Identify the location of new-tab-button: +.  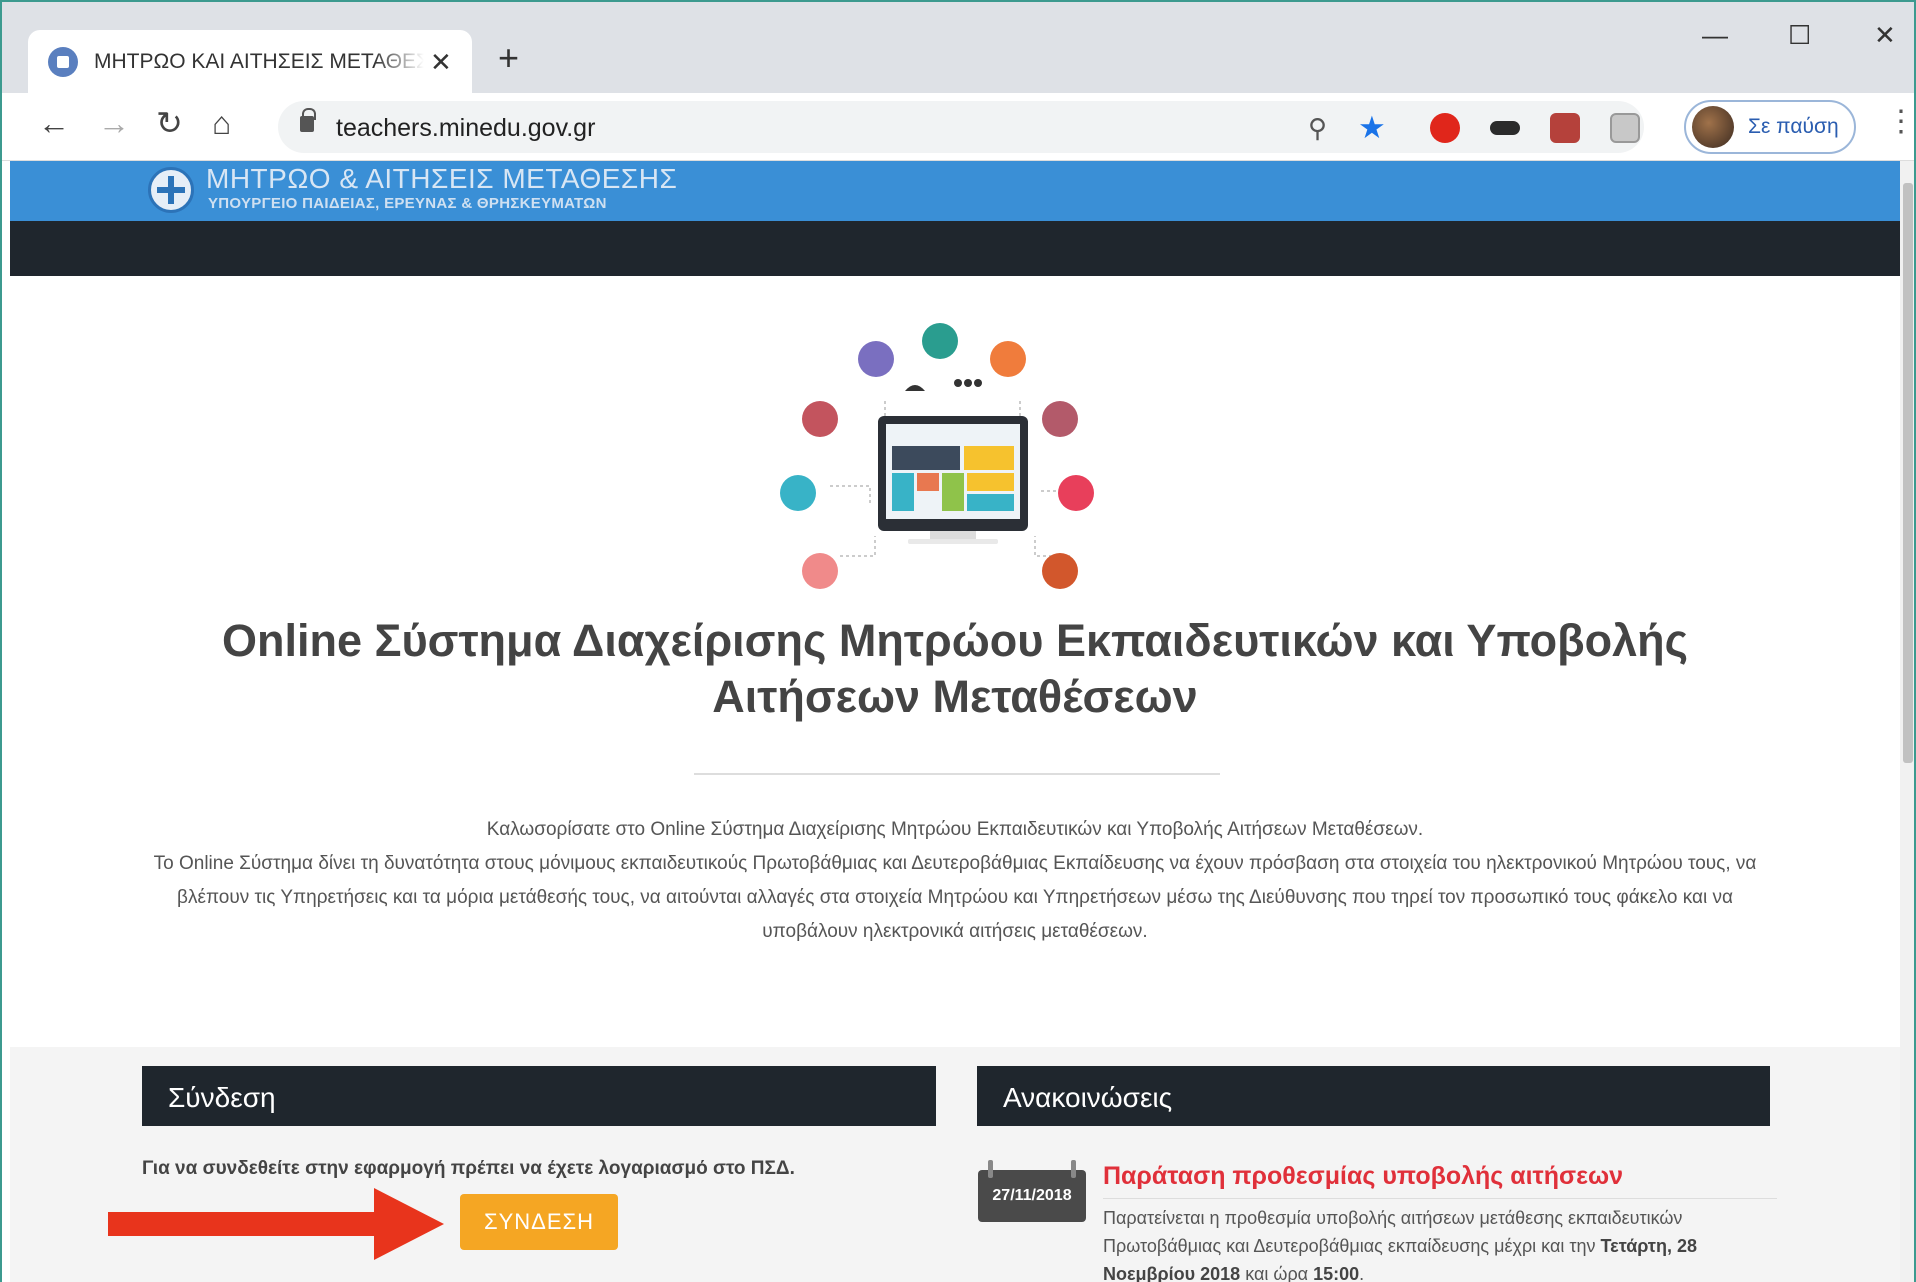
(508, 58).